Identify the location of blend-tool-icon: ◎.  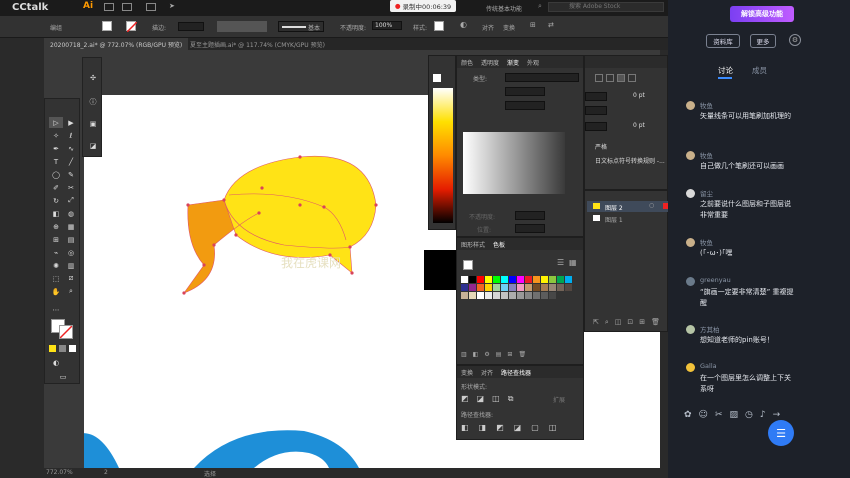
(71, 252).